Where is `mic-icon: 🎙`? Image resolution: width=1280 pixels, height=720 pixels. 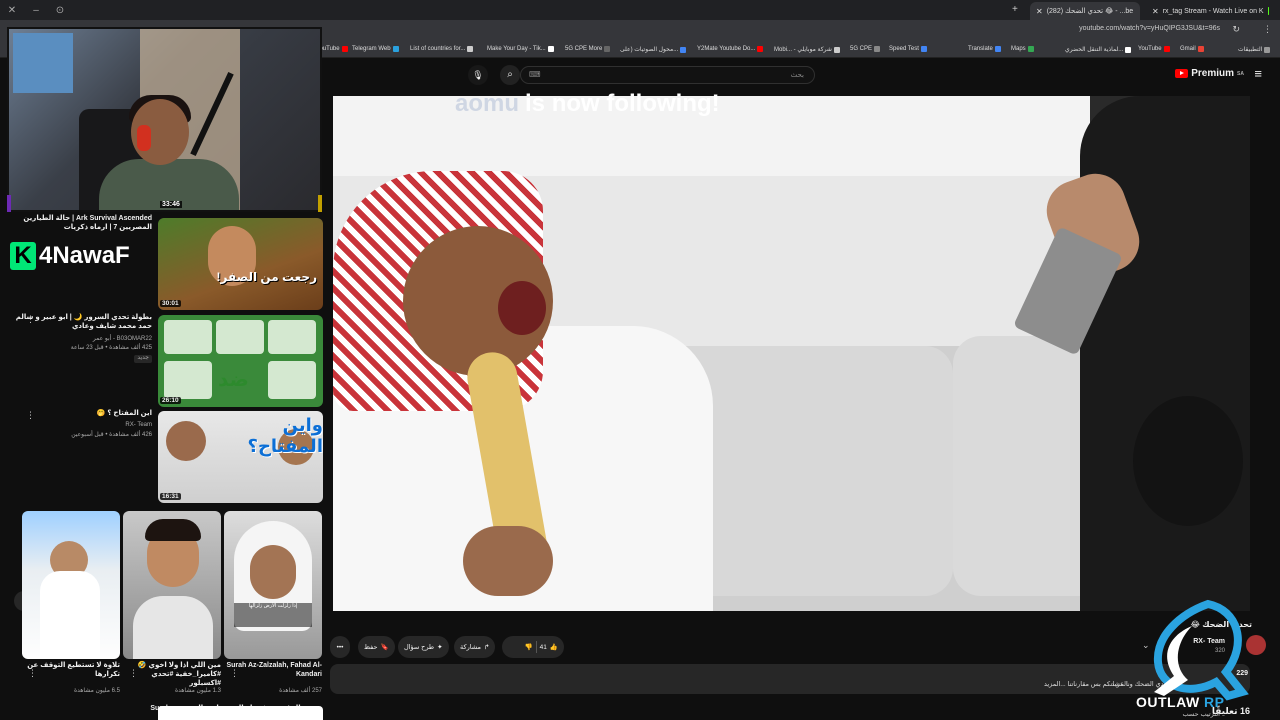
mic-icon: 🎙 is located at coordinates (478, 75).